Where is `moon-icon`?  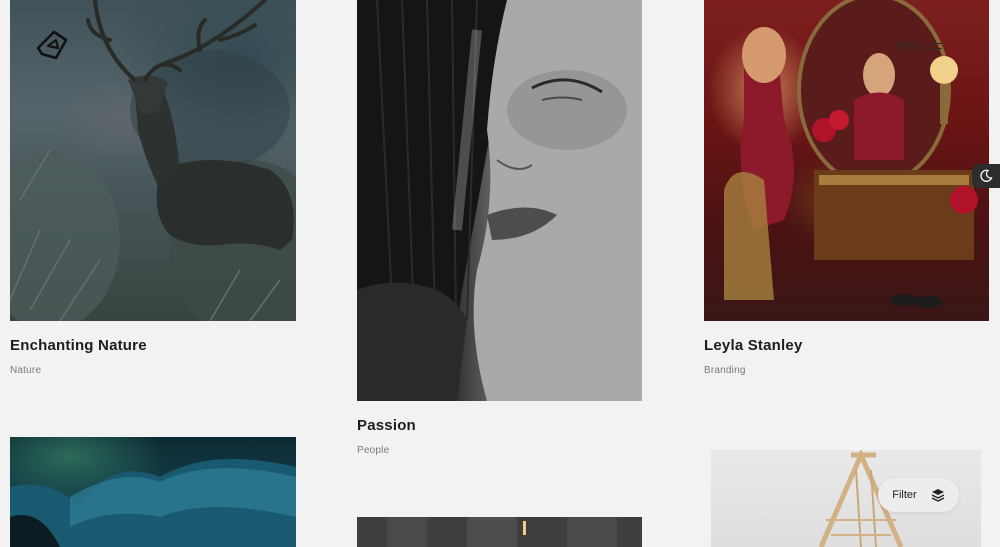 moon-icon is located at coordinates (986, 175).